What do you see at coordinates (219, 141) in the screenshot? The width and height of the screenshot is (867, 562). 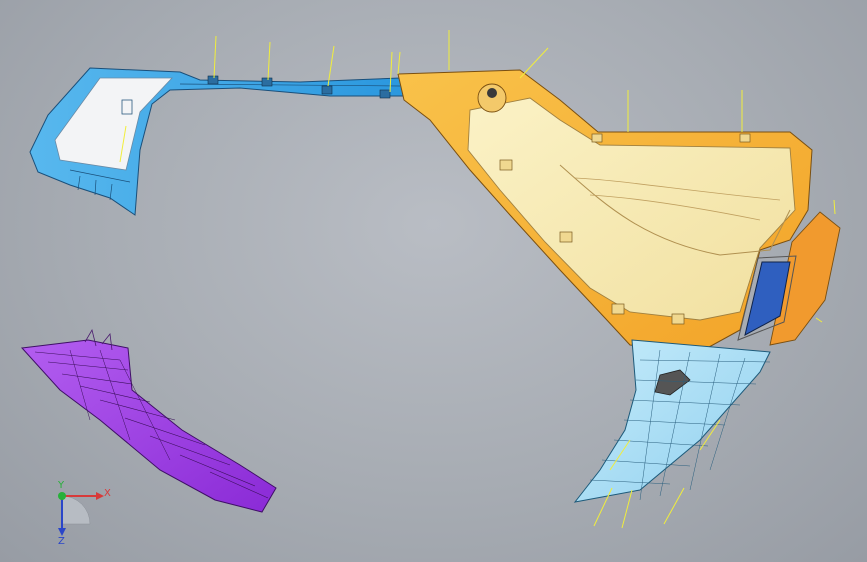 I see `upper-trim-panel` at bounding box center [219, 141].